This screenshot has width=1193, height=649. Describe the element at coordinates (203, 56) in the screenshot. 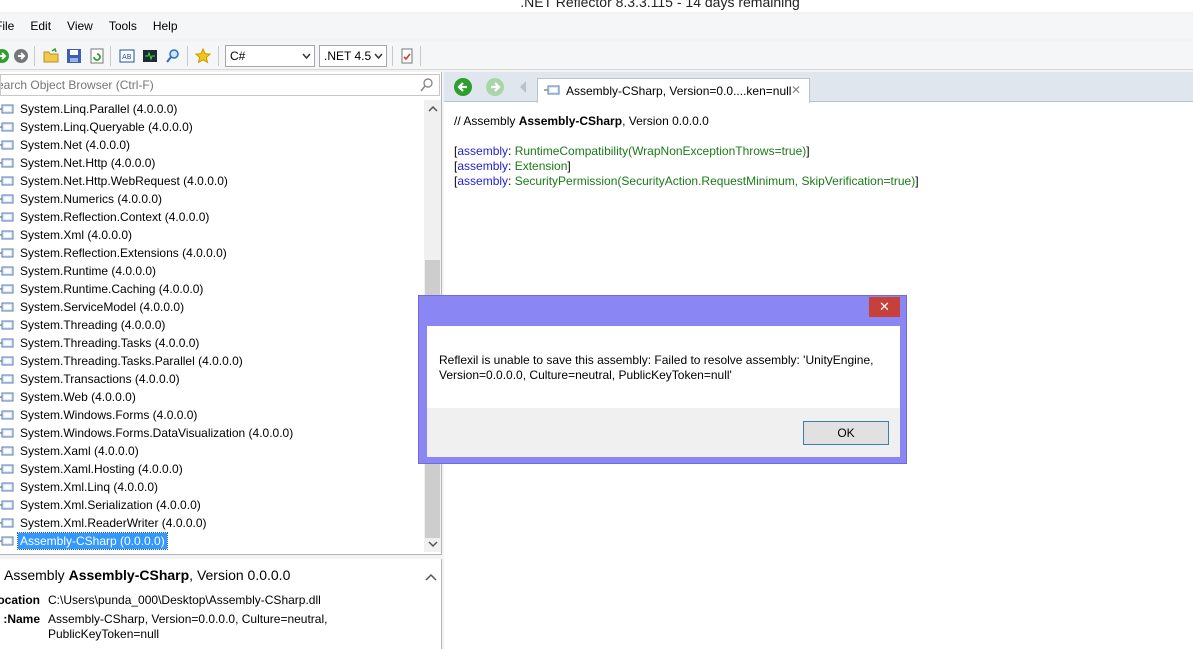

I see `star-icon` at that location.